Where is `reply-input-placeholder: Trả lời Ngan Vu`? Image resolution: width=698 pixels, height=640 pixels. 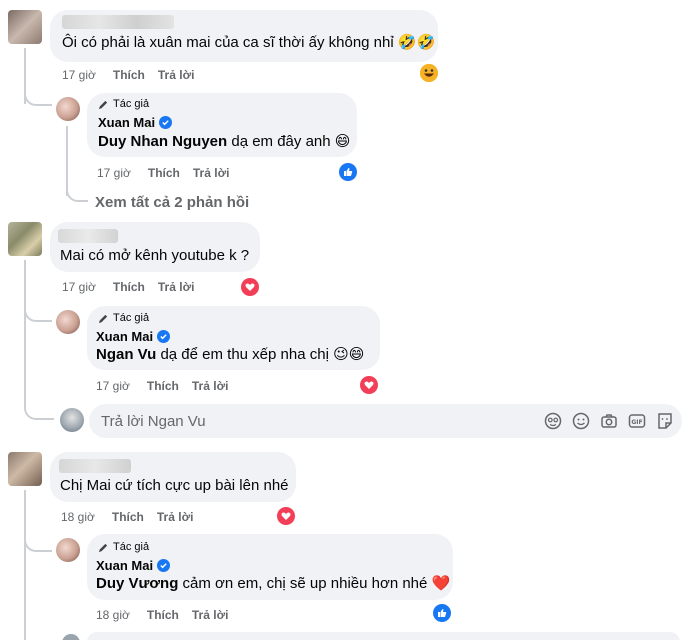 reply-input-placeholder: Trả lời Ngan Vu is located at coordinates (153, 421).